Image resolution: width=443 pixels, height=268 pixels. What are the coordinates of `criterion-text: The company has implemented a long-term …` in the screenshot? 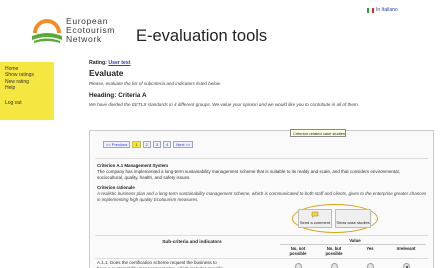 It's located at (248, 174).